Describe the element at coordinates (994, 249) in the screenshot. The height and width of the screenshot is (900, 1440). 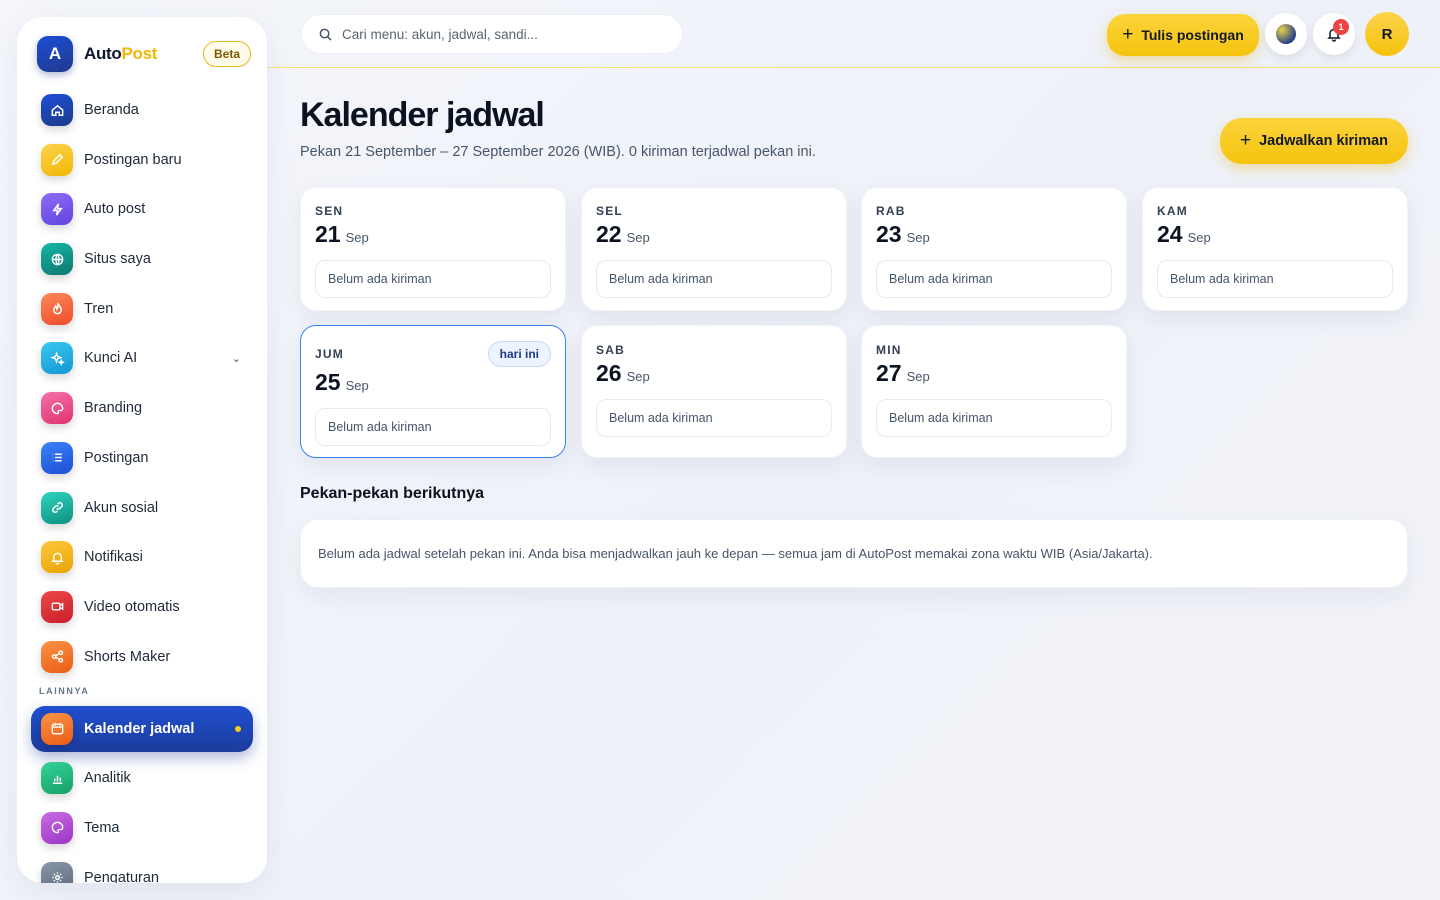
I see `day-card-rab: RAB 23 Sep Belum ada kiriman` at that location.